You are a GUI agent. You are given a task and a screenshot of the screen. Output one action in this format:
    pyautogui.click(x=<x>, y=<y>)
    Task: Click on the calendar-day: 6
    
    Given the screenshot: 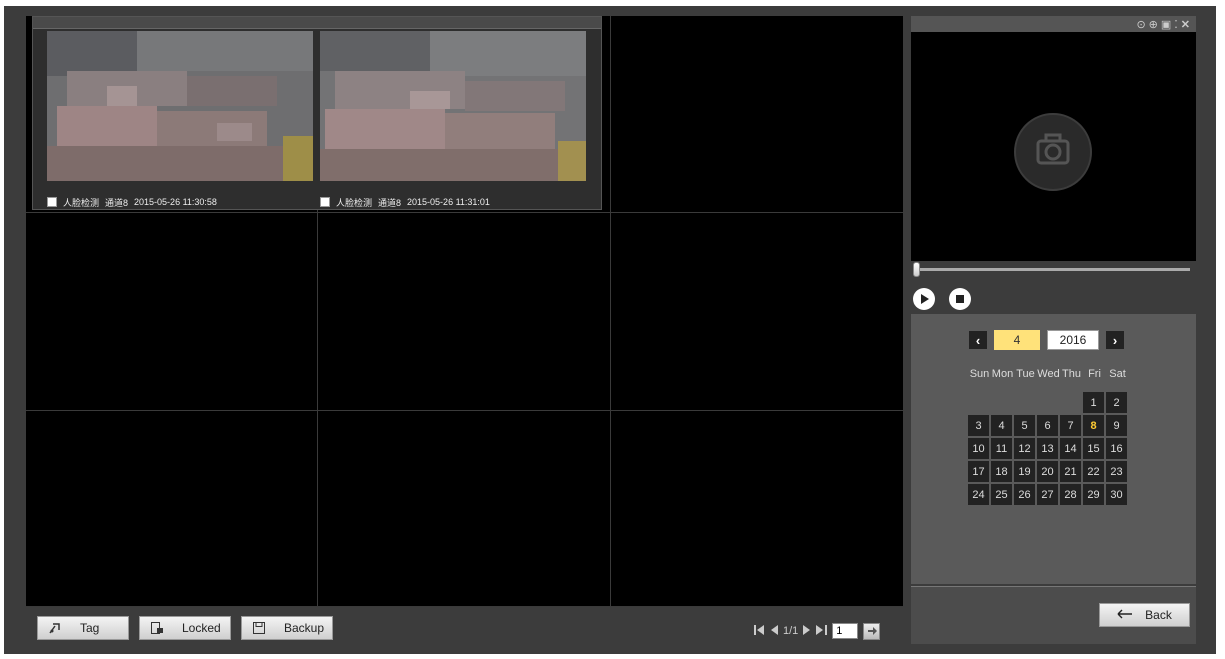 What is the action you would take?
    pyautogui.click(x=1047, y=425)
    